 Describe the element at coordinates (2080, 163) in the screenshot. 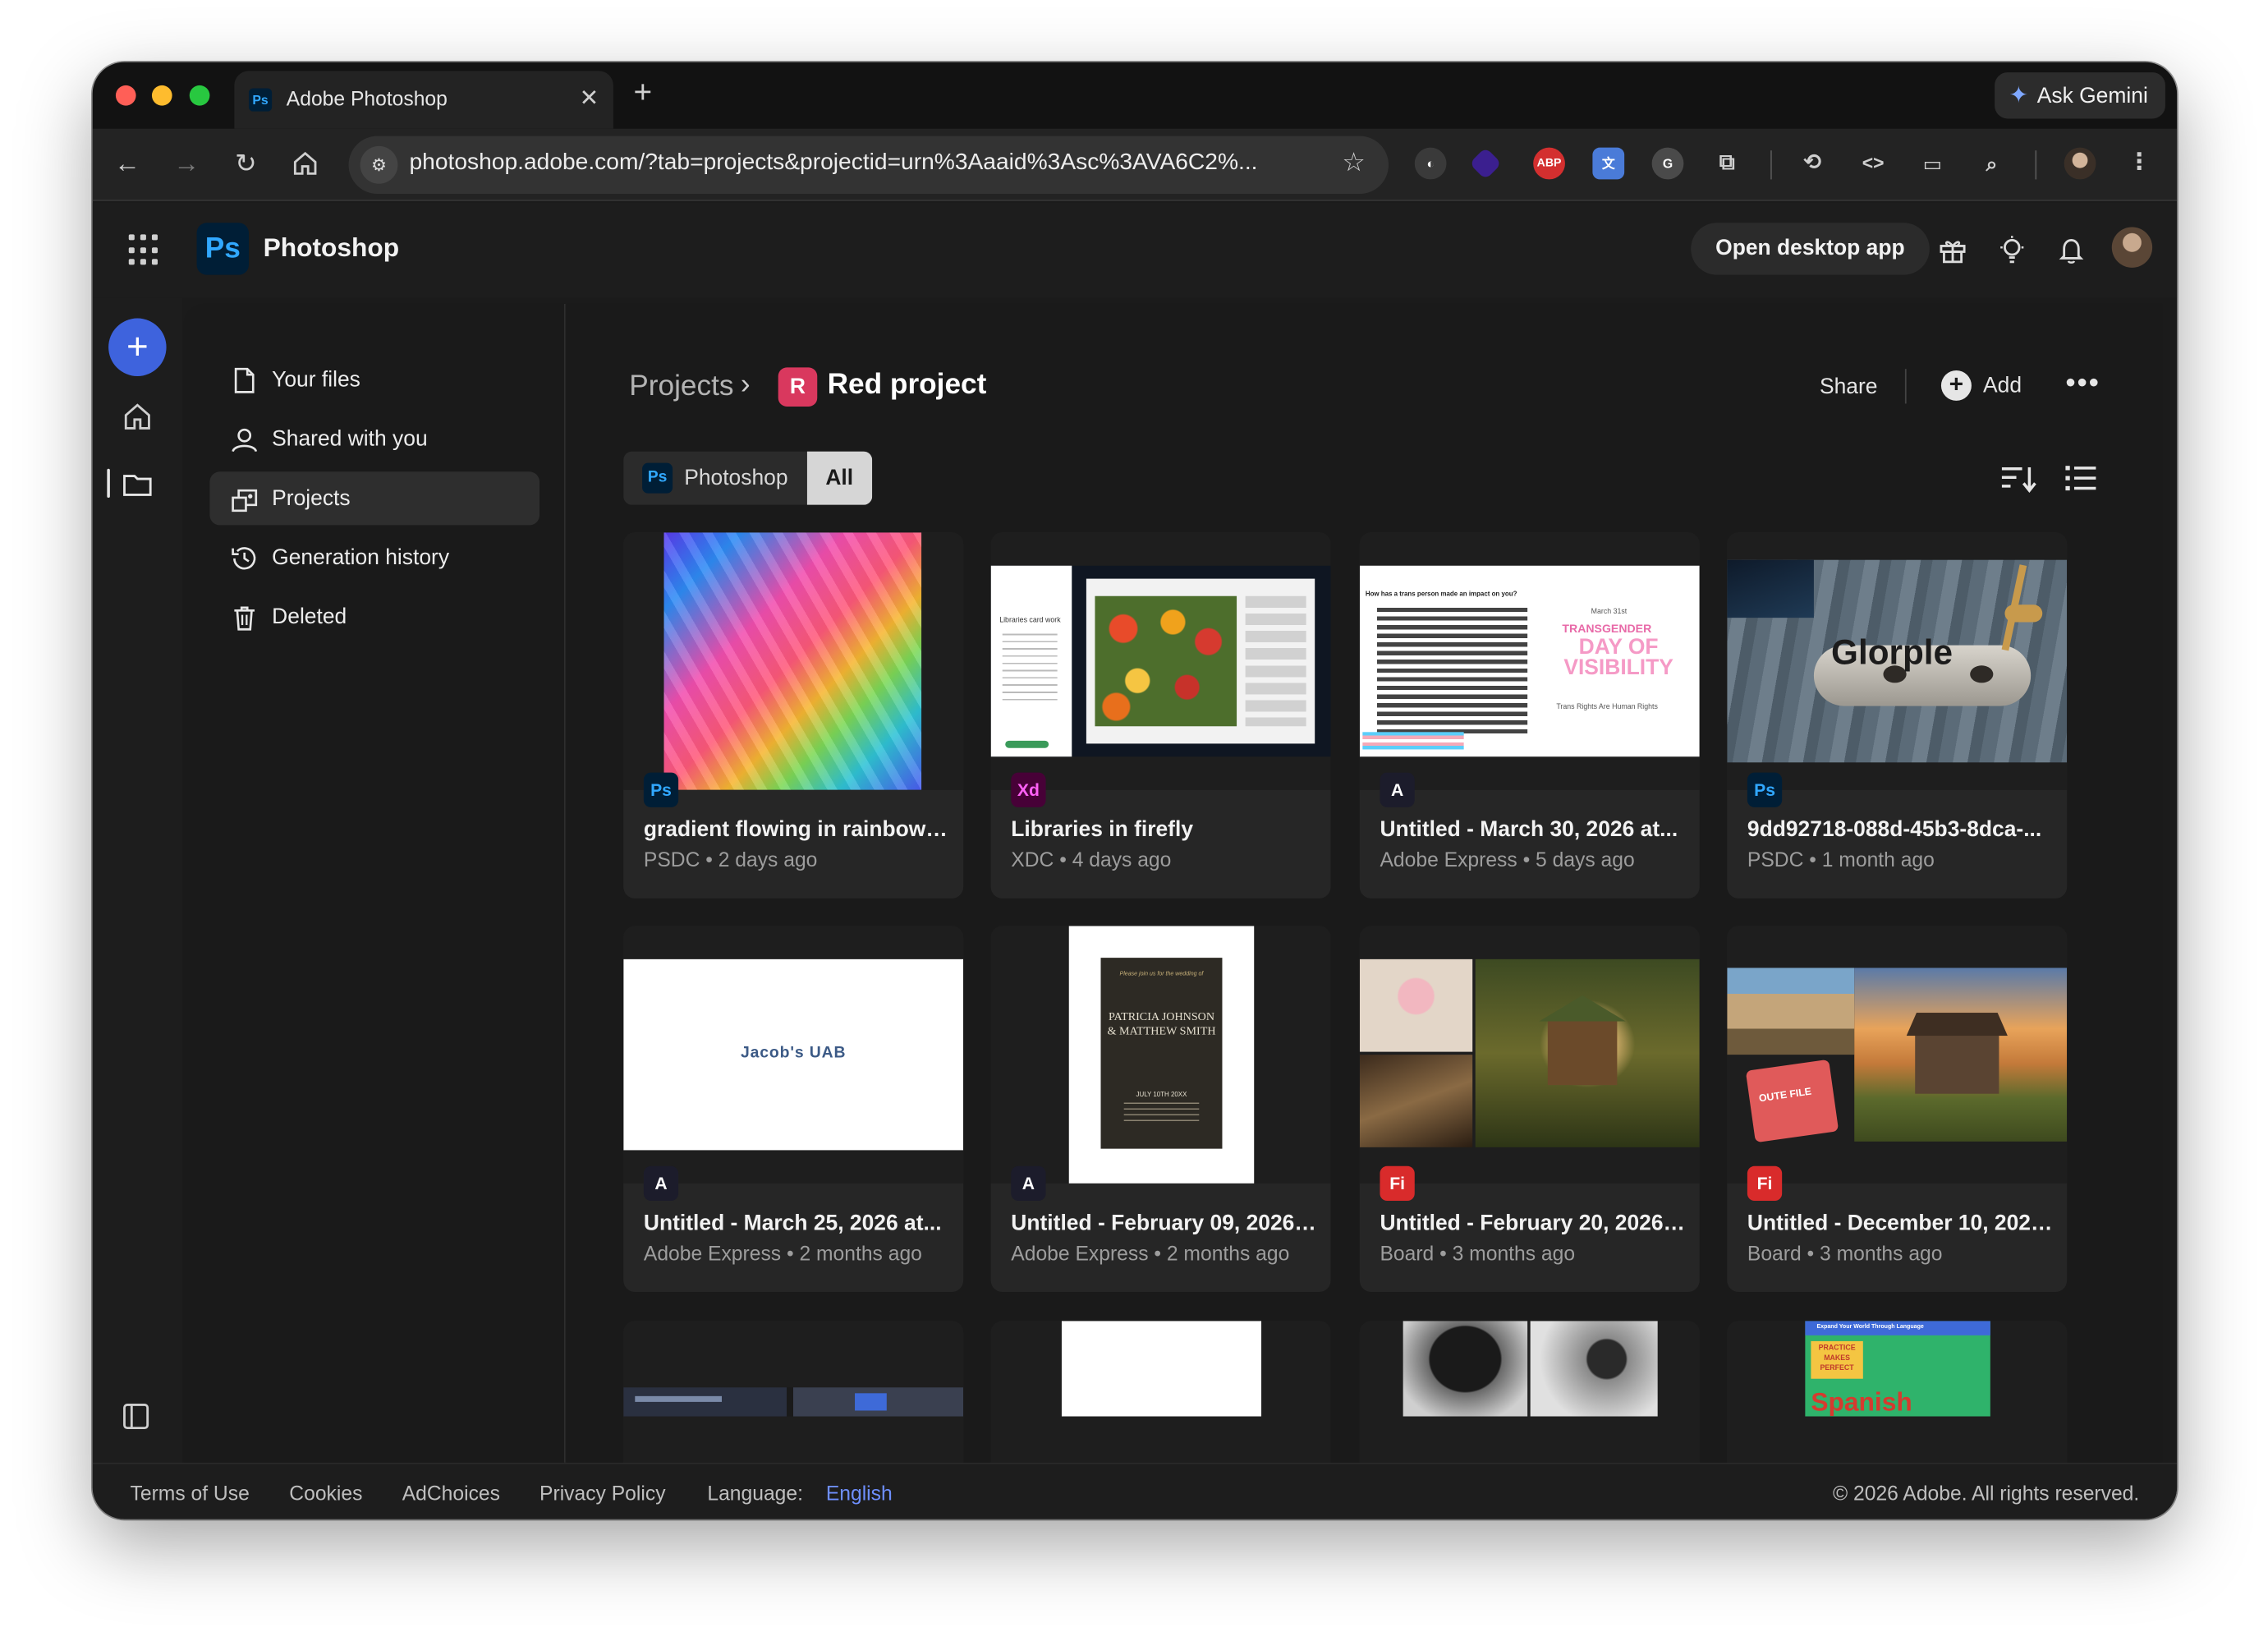

I see `profile-avatar` at that location.